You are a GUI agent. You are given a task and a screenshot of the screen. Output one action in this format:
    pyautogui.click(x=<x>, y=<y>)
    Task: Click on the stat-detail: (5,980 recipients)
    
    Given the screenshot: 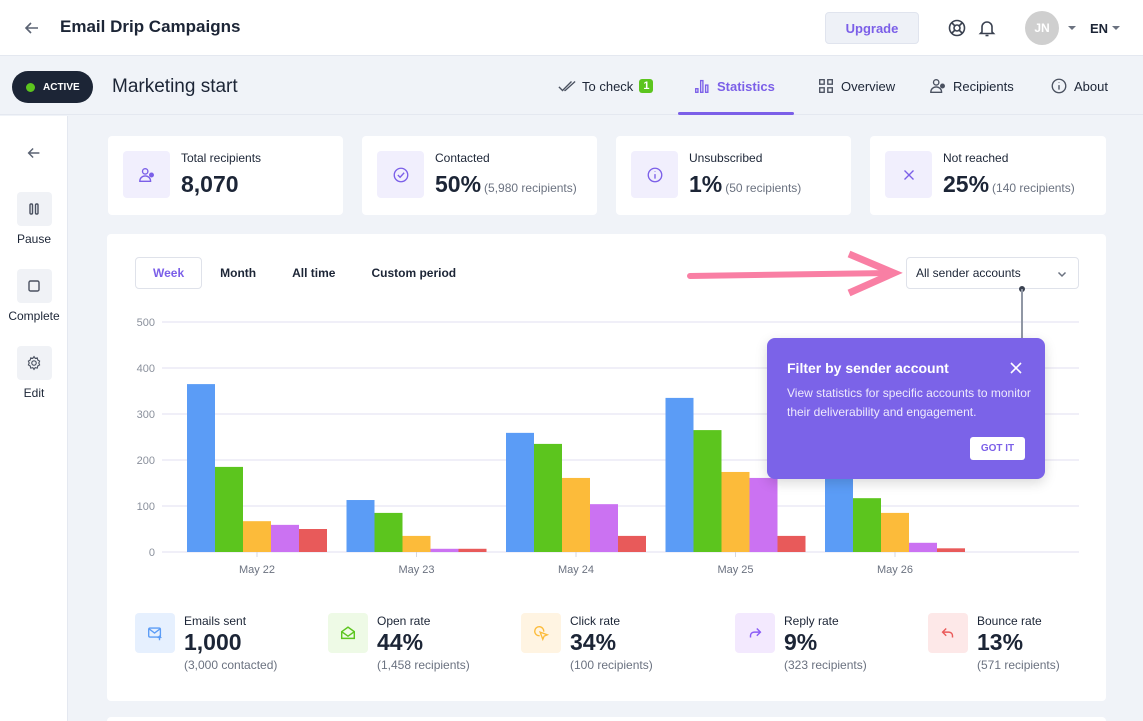 What is the action you would take?
    pyautogui.click(x=530, y=188)
    